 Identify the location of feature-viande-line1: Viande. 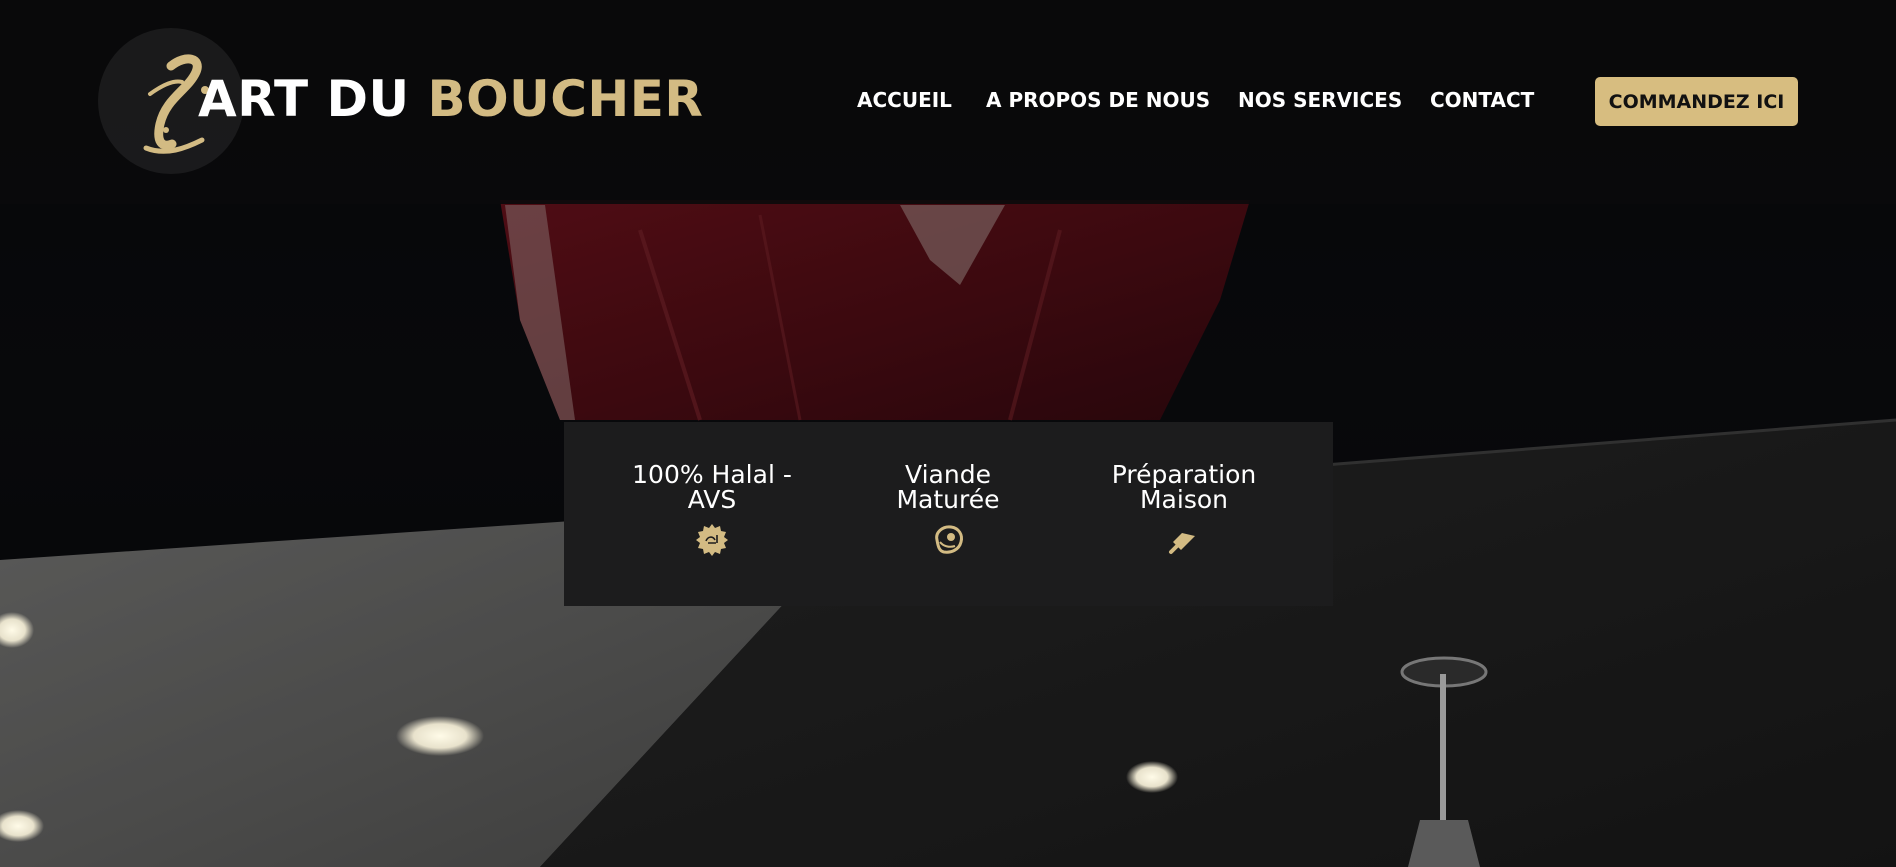
(948, 474).